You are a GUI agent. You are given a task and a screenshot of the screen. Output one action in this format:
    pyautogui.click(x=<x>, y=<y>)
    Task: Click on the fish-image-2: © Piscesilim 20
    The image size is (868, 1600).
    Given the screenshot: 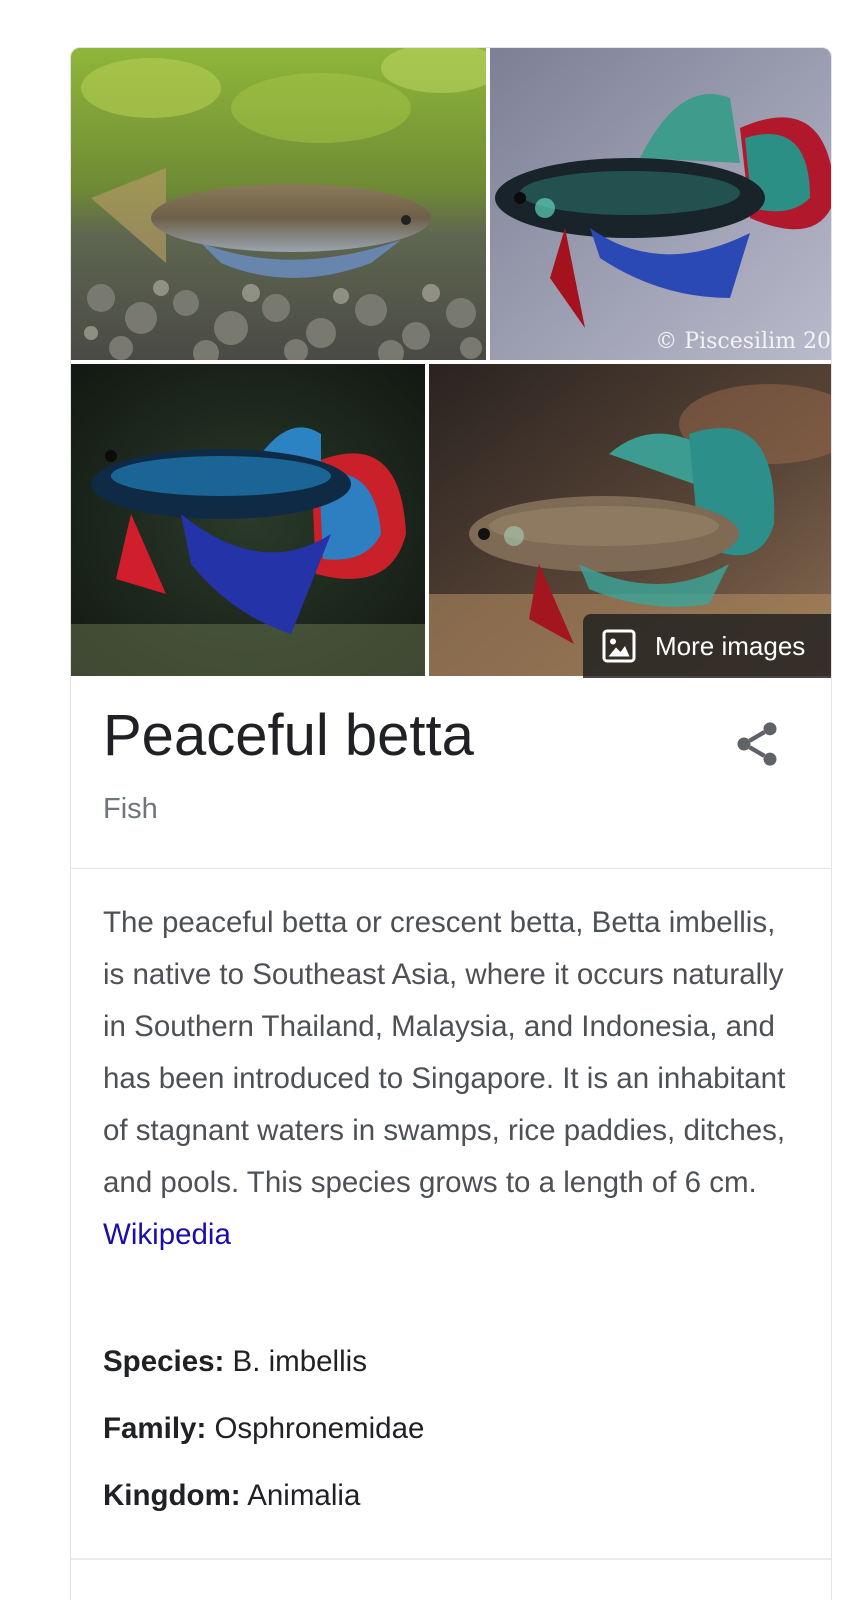 What is the action you would take?
    pyautogui.click(x=660, y=204)
    